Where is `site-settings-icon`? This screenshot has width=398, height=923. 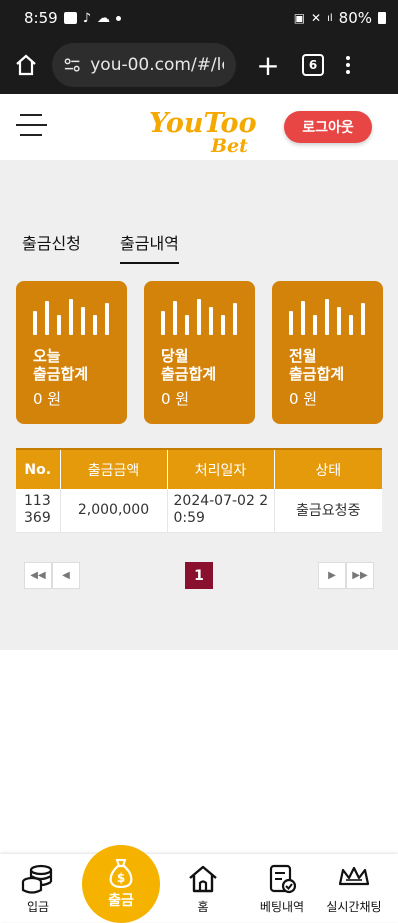 site-settings-icon is located at coordinates (72, 65).